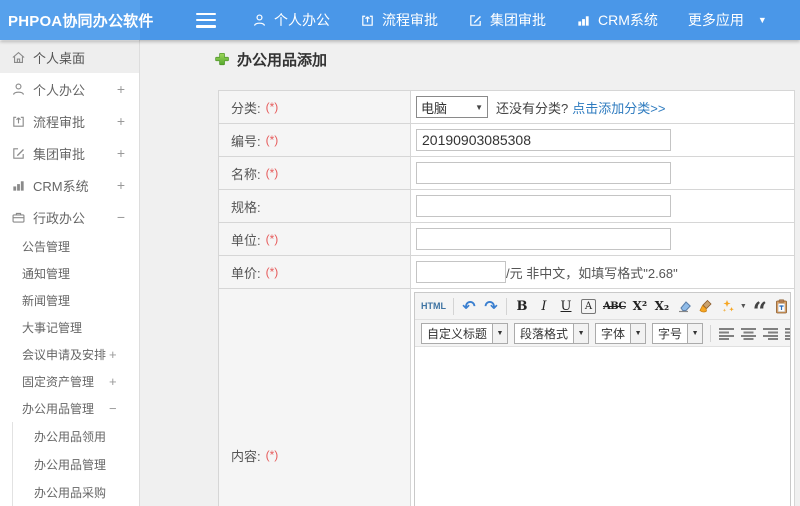 The height and width of the screenshot is (506, 800). I want to click on toolbar-divider, so click(506, 306).